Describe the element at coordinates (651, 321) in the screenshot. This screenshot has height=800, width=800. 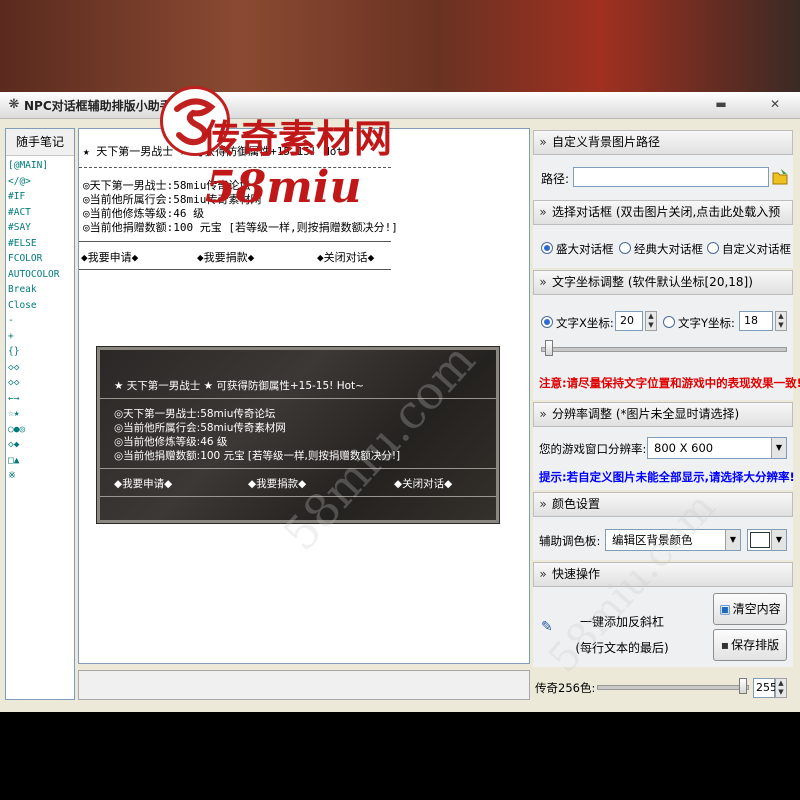
I see `x-coord-spinner: ▲ ▼` at that location.